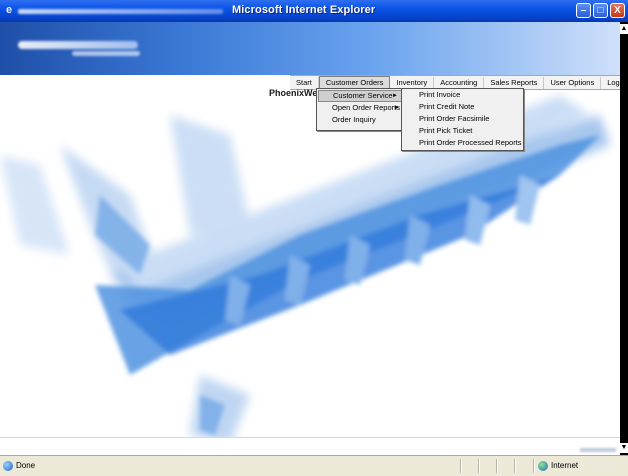 Image resolution: width=628 pixels, height=476 pixels. What do you see at coordinates (565, 465) in the screenshot?
I see `security-zone-label: Internet` at bounding box center [565, 465].